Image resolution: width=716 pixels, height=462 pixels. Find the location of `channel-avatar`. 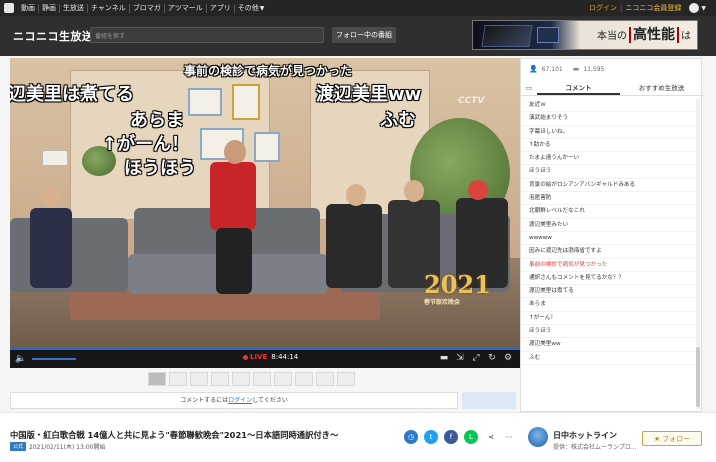

channel-avatar is located at coordinates (538, 437).